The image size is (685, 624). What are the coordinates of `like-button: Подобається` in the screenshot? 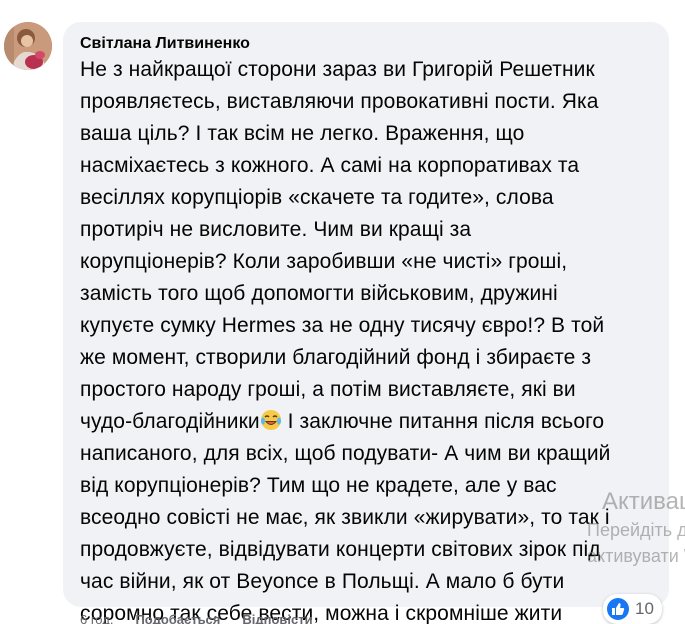 It's located at (177, 618).